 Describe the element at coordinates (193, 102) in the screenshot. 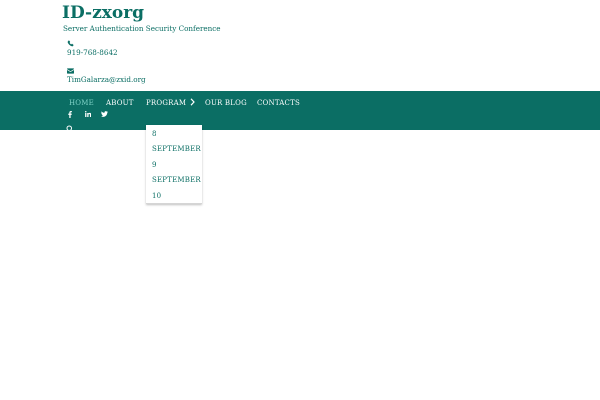

I see `chevron-right-icon` at that location.